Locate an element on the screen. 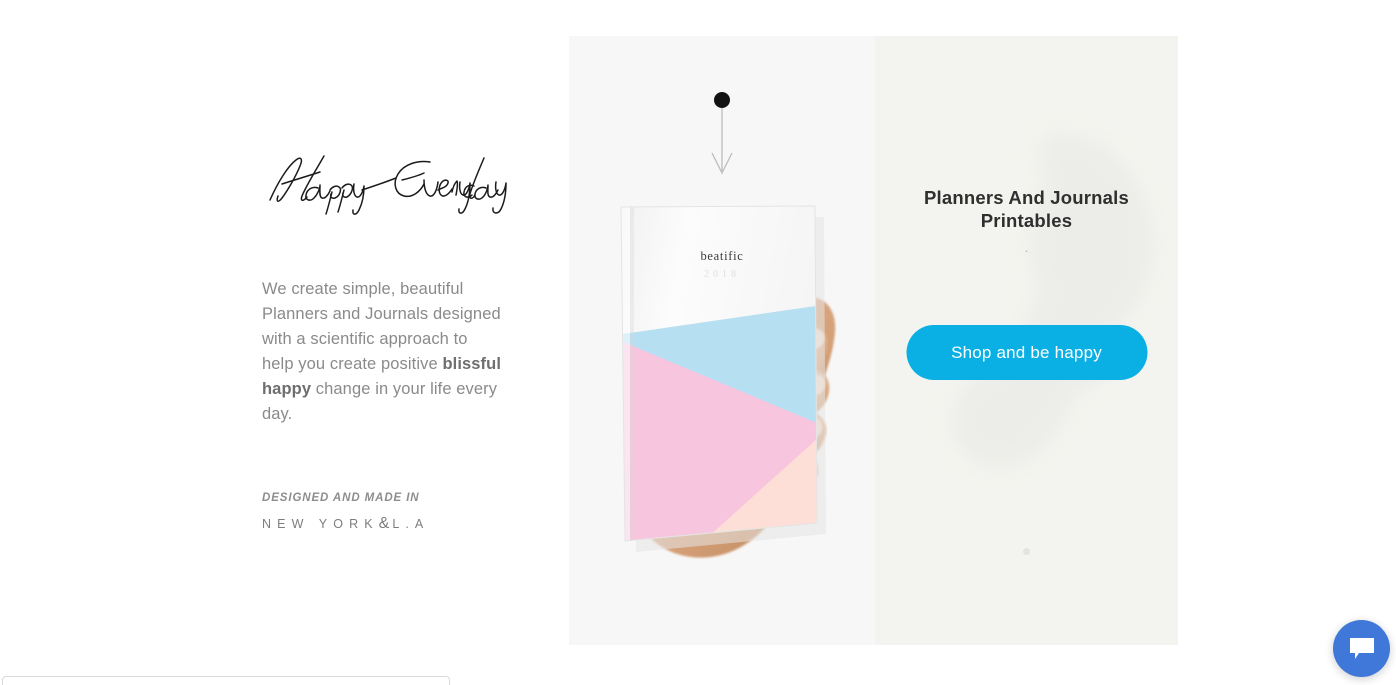  script-wordmark-logo is located at coordinates (388, 185).